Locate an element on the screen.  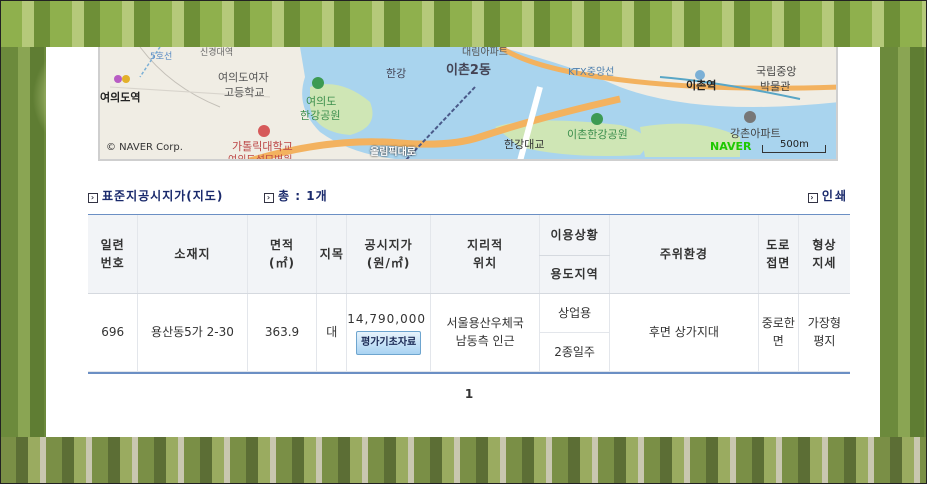
cell-shape-terrain: 가장형 평지 is located at coordinates (823, 332).